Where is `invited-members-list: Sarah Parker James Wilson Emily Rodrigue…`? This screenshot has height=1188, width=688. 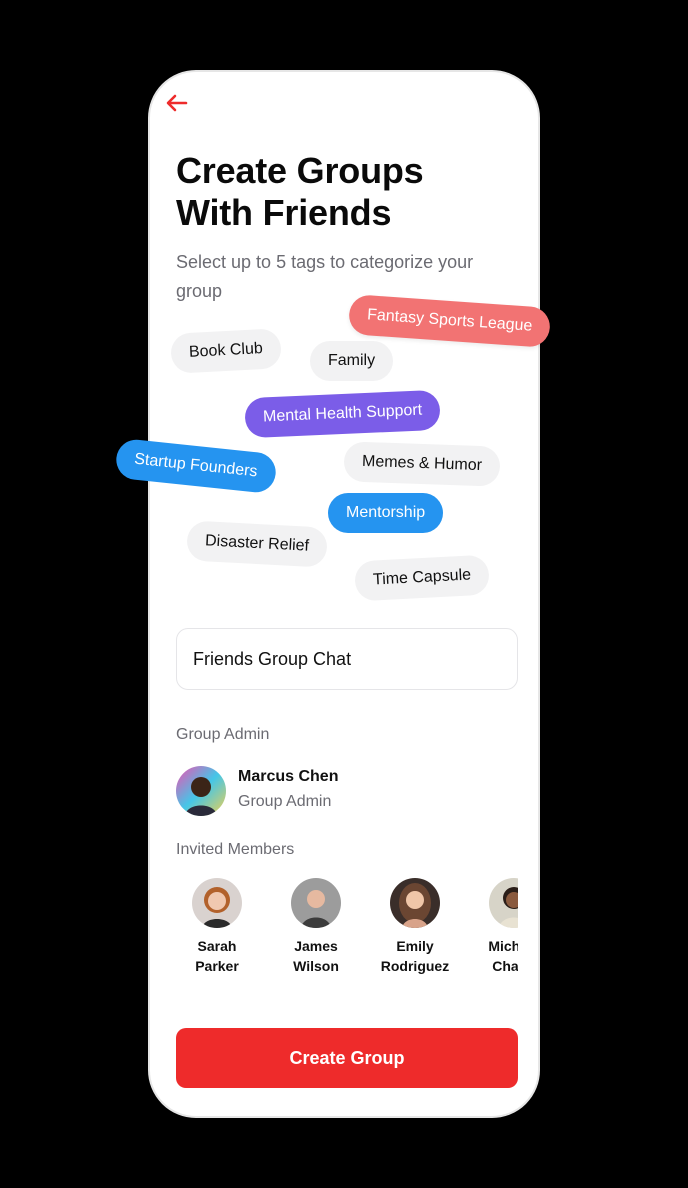 invited-members-list: Sarah Parker James Wilson Emily Rodrigue… is located at coordinates (347, 933).